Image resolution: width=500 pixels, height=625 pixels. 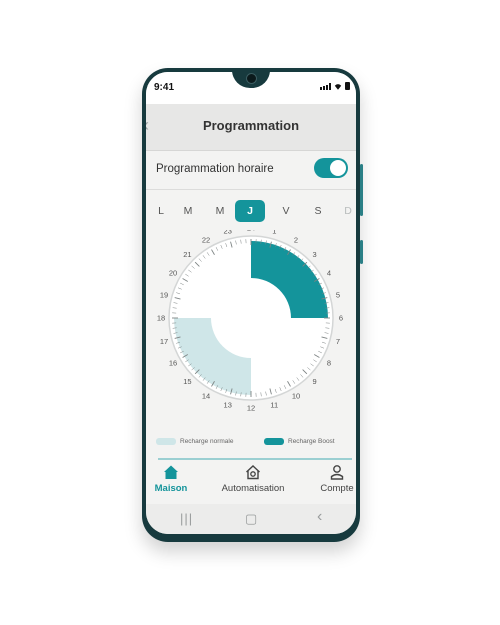 What do you see at coordinates (164, 341) in the screenshot?
I see `hour-label: 17` at bounding box center [164, 341].